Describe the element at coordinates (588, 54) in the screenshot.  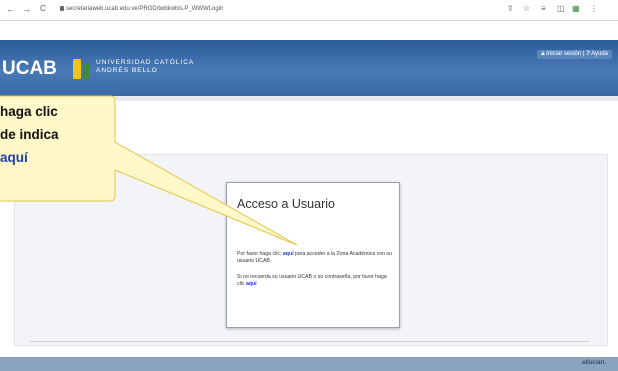
I see `help-icon: ❓︎` at that location.